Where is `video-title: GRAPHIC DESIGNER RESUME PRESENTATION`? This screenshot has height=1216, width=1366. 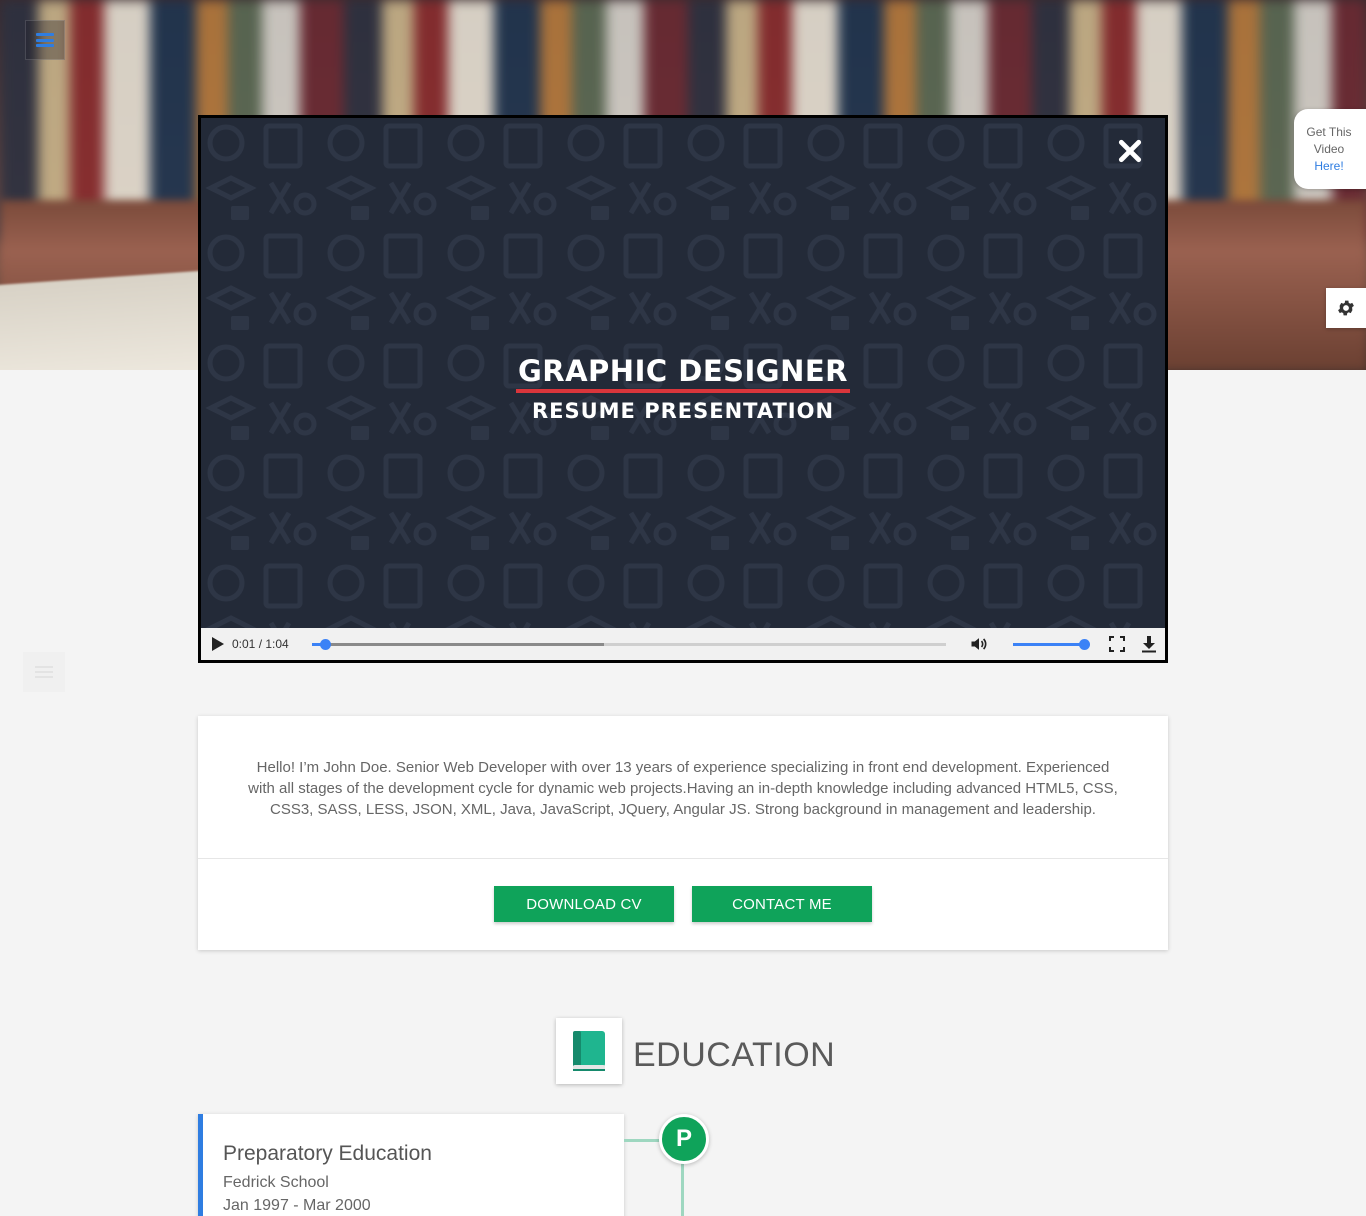
video-title: GRAPHIC DESIGNER RESUME PRESENTATION is located at coordinates (683, 388).